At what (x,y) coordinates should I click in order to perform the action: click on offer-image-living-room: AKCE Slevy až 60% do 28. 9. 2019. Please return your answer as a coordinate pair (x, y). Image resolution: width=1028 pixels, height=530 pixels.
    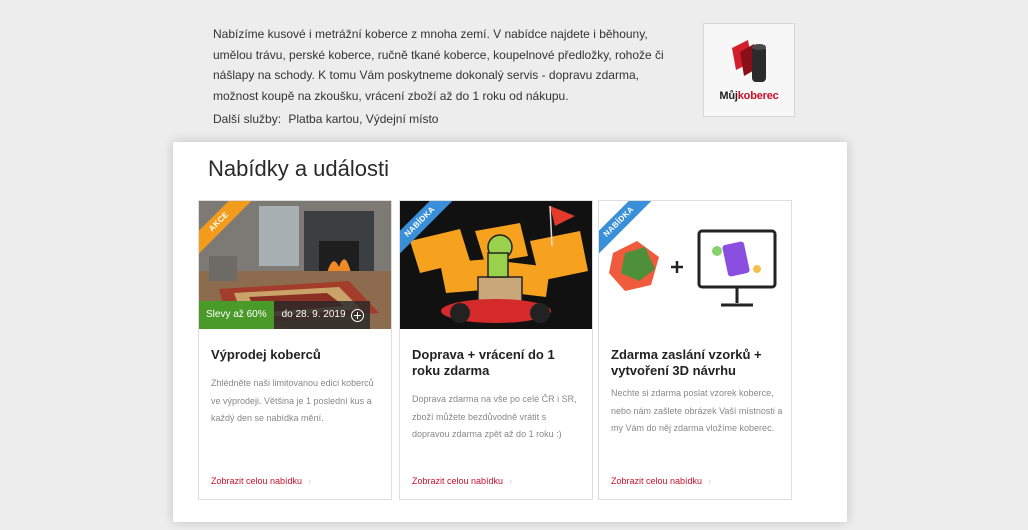
    Looking at the image, I should click on (295, 265).